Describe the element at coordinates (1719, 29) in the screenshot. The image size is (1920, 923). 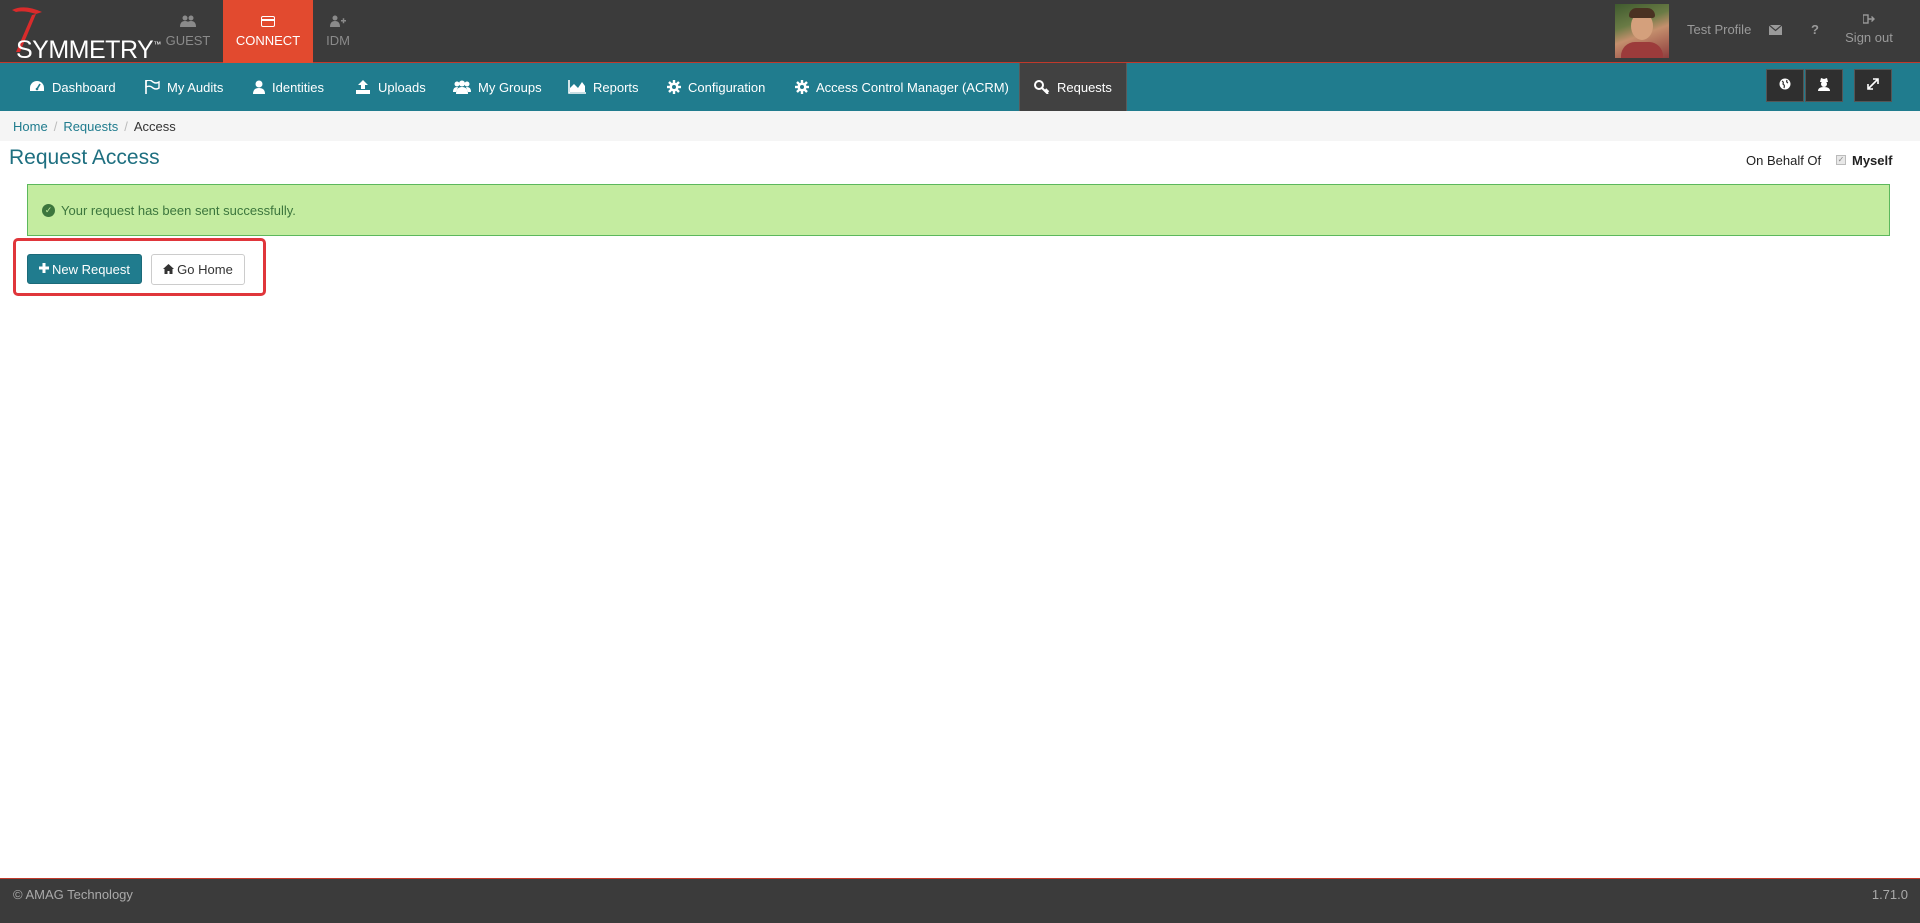
I see `profile-link: Test Profile` at that location.